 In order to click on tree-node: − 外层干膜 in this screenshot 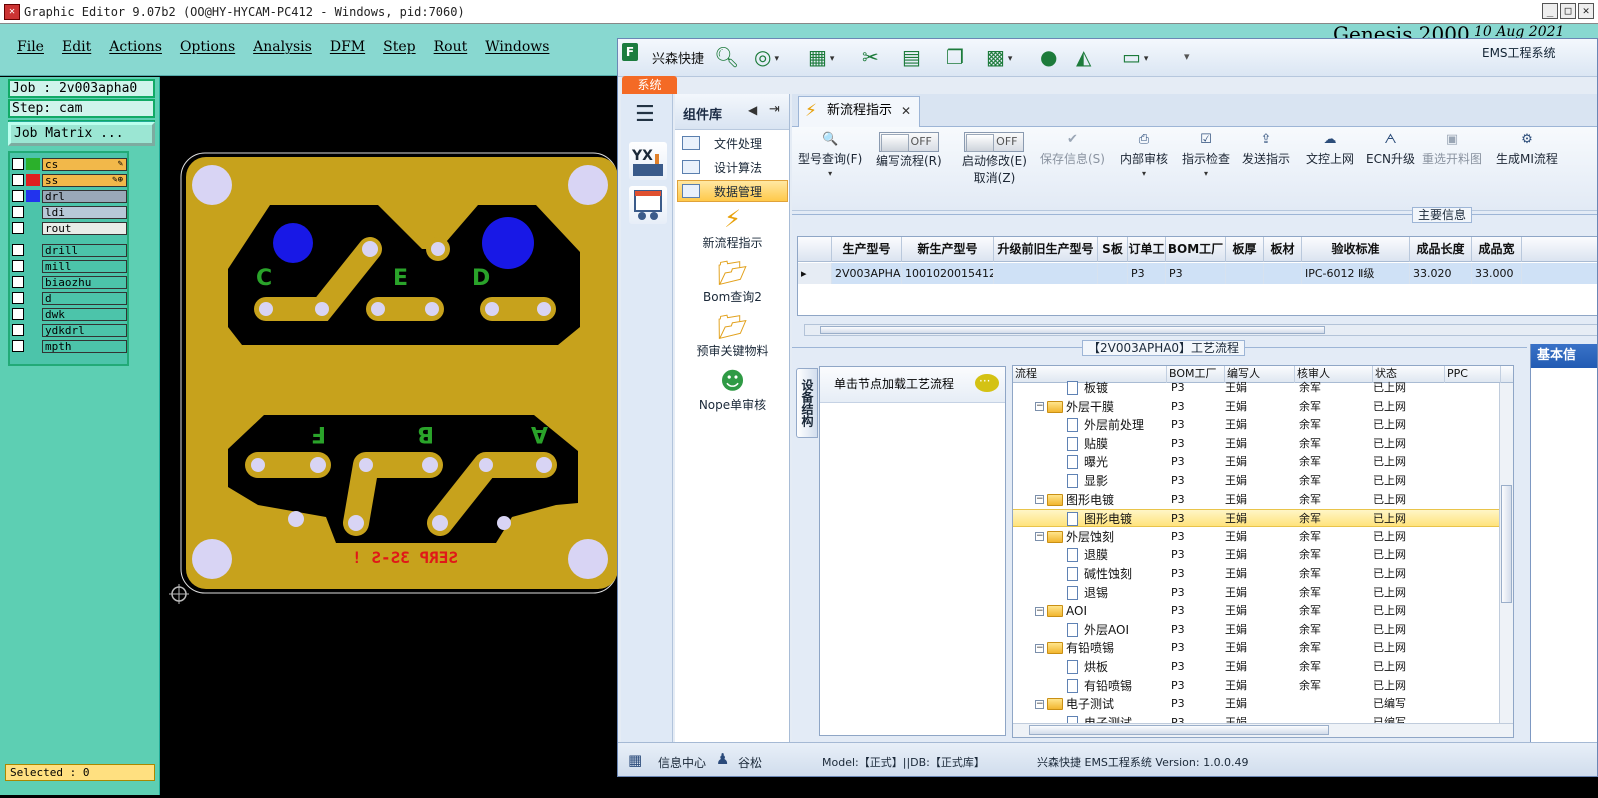, I will do `click(1074, 407)`.